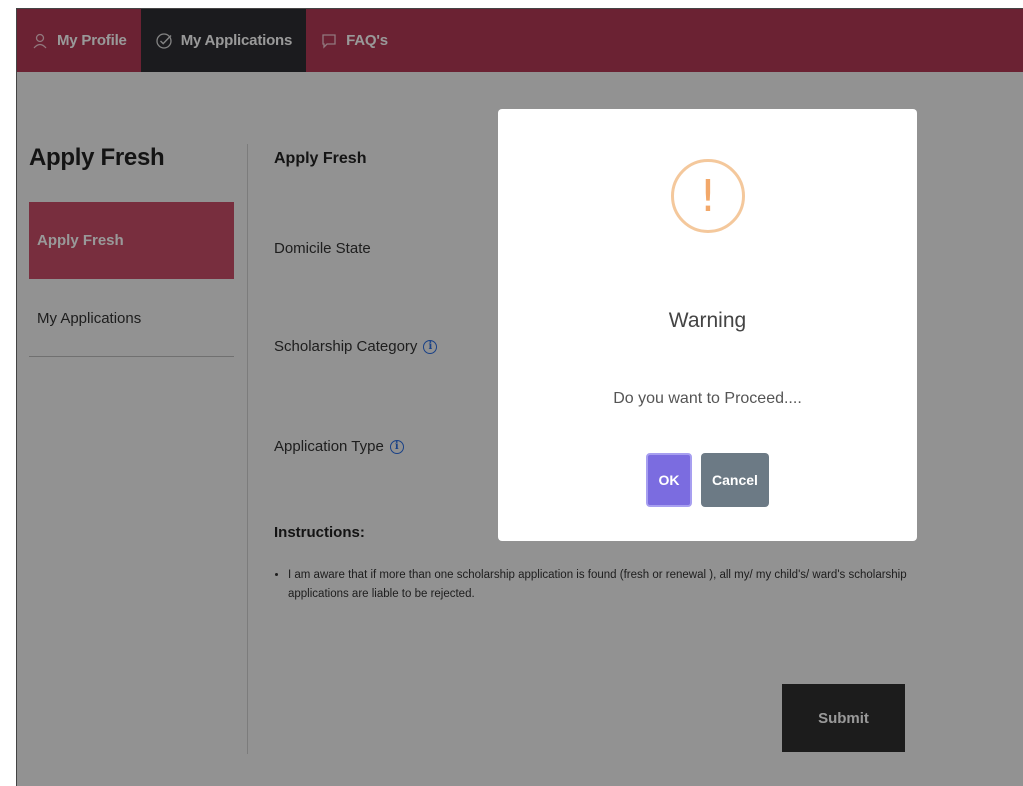 The width and height of the screenshot is (1023, 786). Describe the element at coordinates (708, 196) in the screenshot. I see `warning-icon: !` at that location.